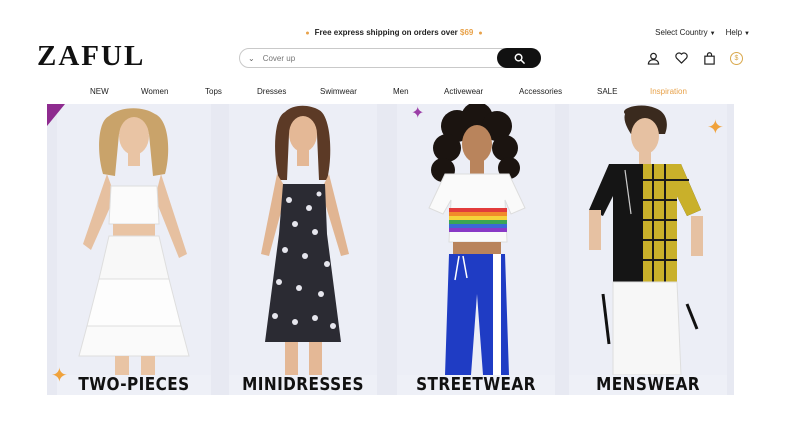 This screenshot has height=438, width=788. What do you see at coordinates (386, 32) in the screenshot?
I see `promo-text: Free express shipping on orders over` at bounding box center [386, 32].